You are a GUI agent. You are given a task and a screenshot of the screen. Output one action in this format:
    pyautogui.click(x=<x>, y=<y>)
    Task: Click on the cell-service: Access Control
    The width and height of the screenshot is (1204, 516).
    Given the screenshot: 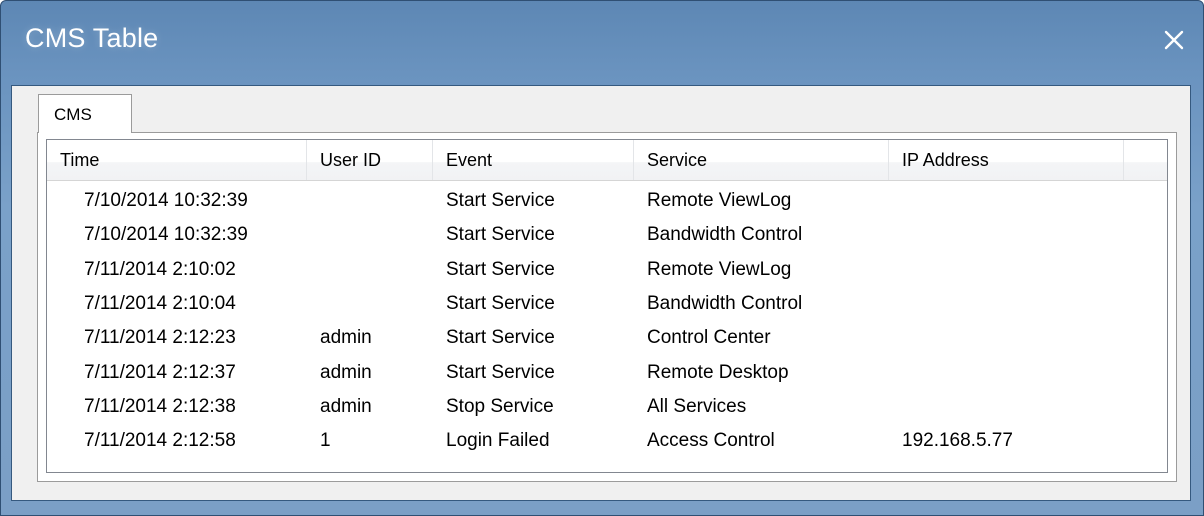 What is the action you would take?
    pyautogui.click(x=711, y=441)
    